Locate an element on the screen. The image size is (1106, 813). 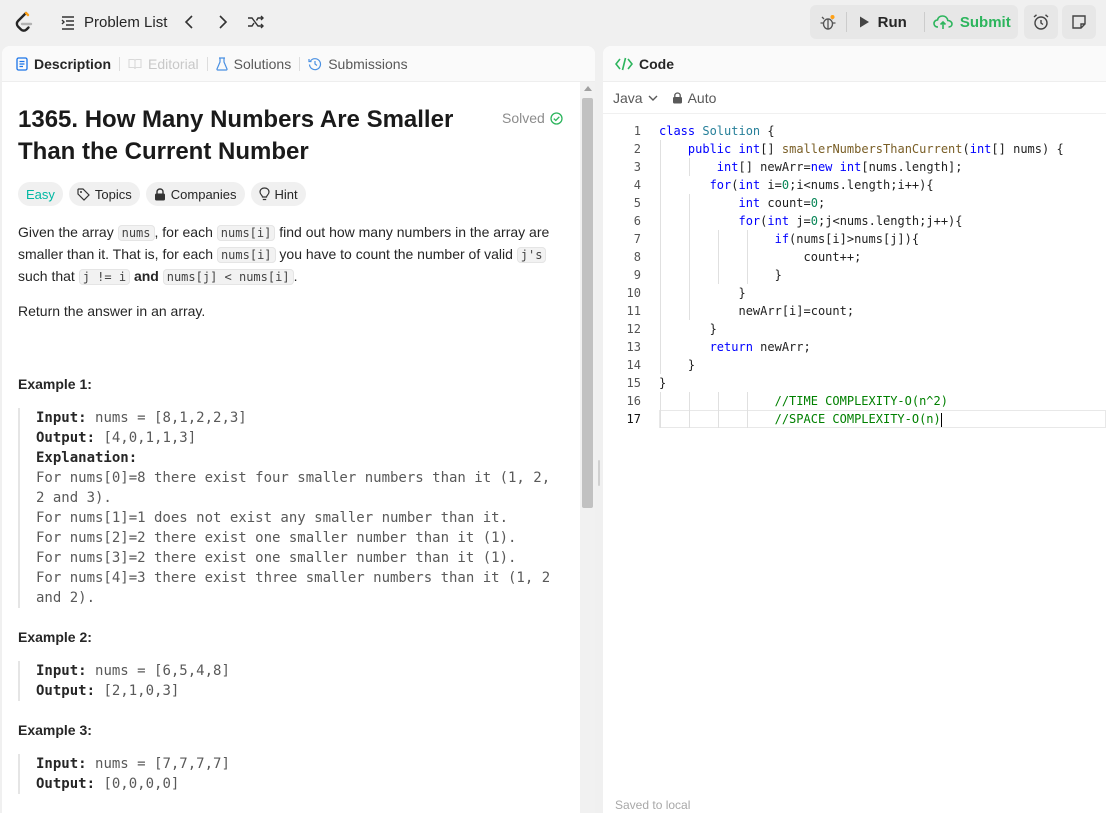
line-number: 5 is located at coordinates (637, 203).